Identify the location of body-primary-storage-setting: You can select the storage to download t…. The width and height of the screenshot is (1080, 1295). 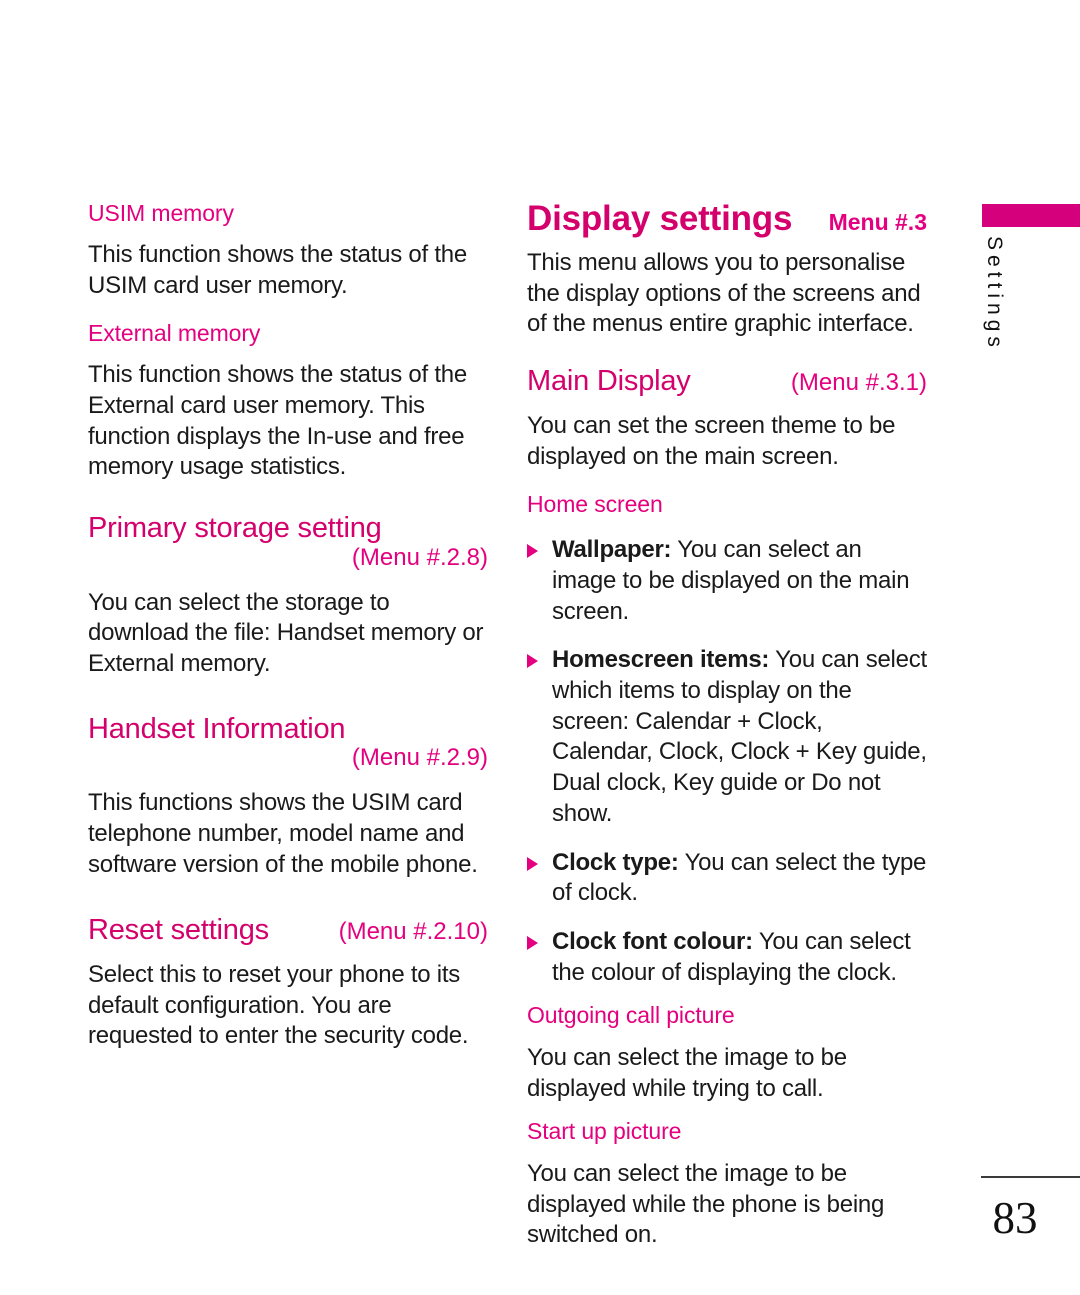
(286, 633).